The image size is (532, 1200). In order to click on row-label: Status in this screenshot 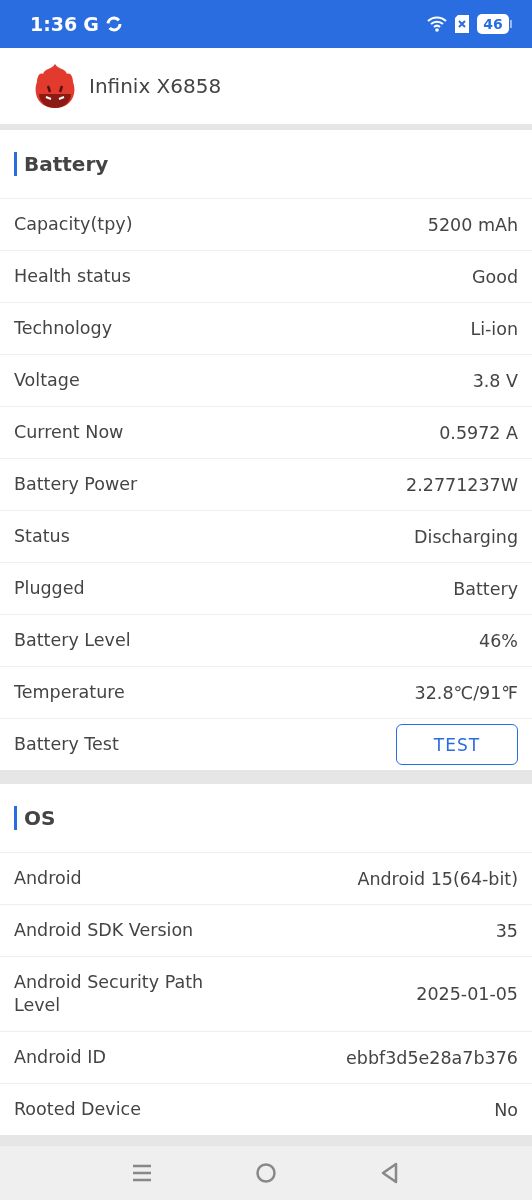, I will do `click(42, 536)`.